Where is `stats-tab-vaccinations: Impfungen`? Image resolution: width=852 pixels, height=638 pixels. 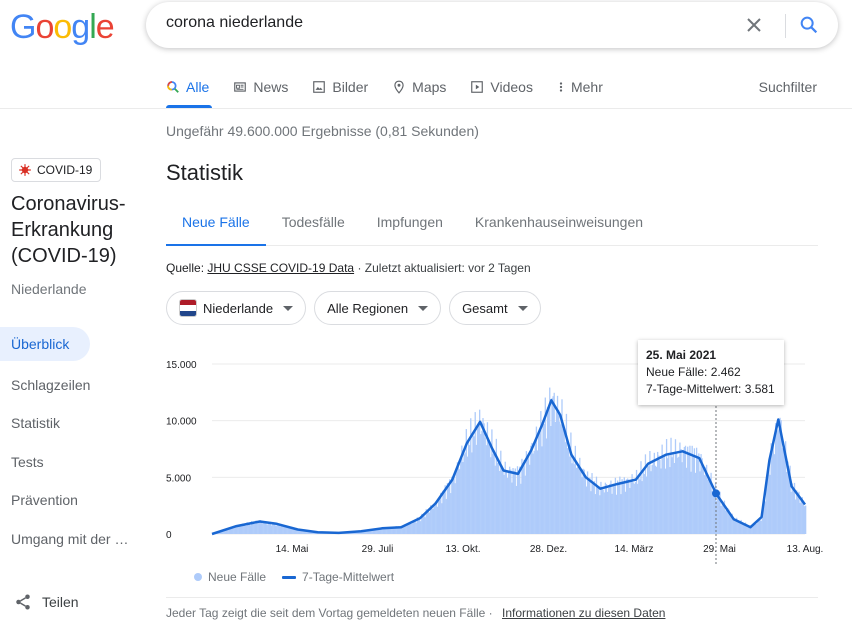
stats-tab-vaccinations: Impfungen is located at coordinates (410, 222).